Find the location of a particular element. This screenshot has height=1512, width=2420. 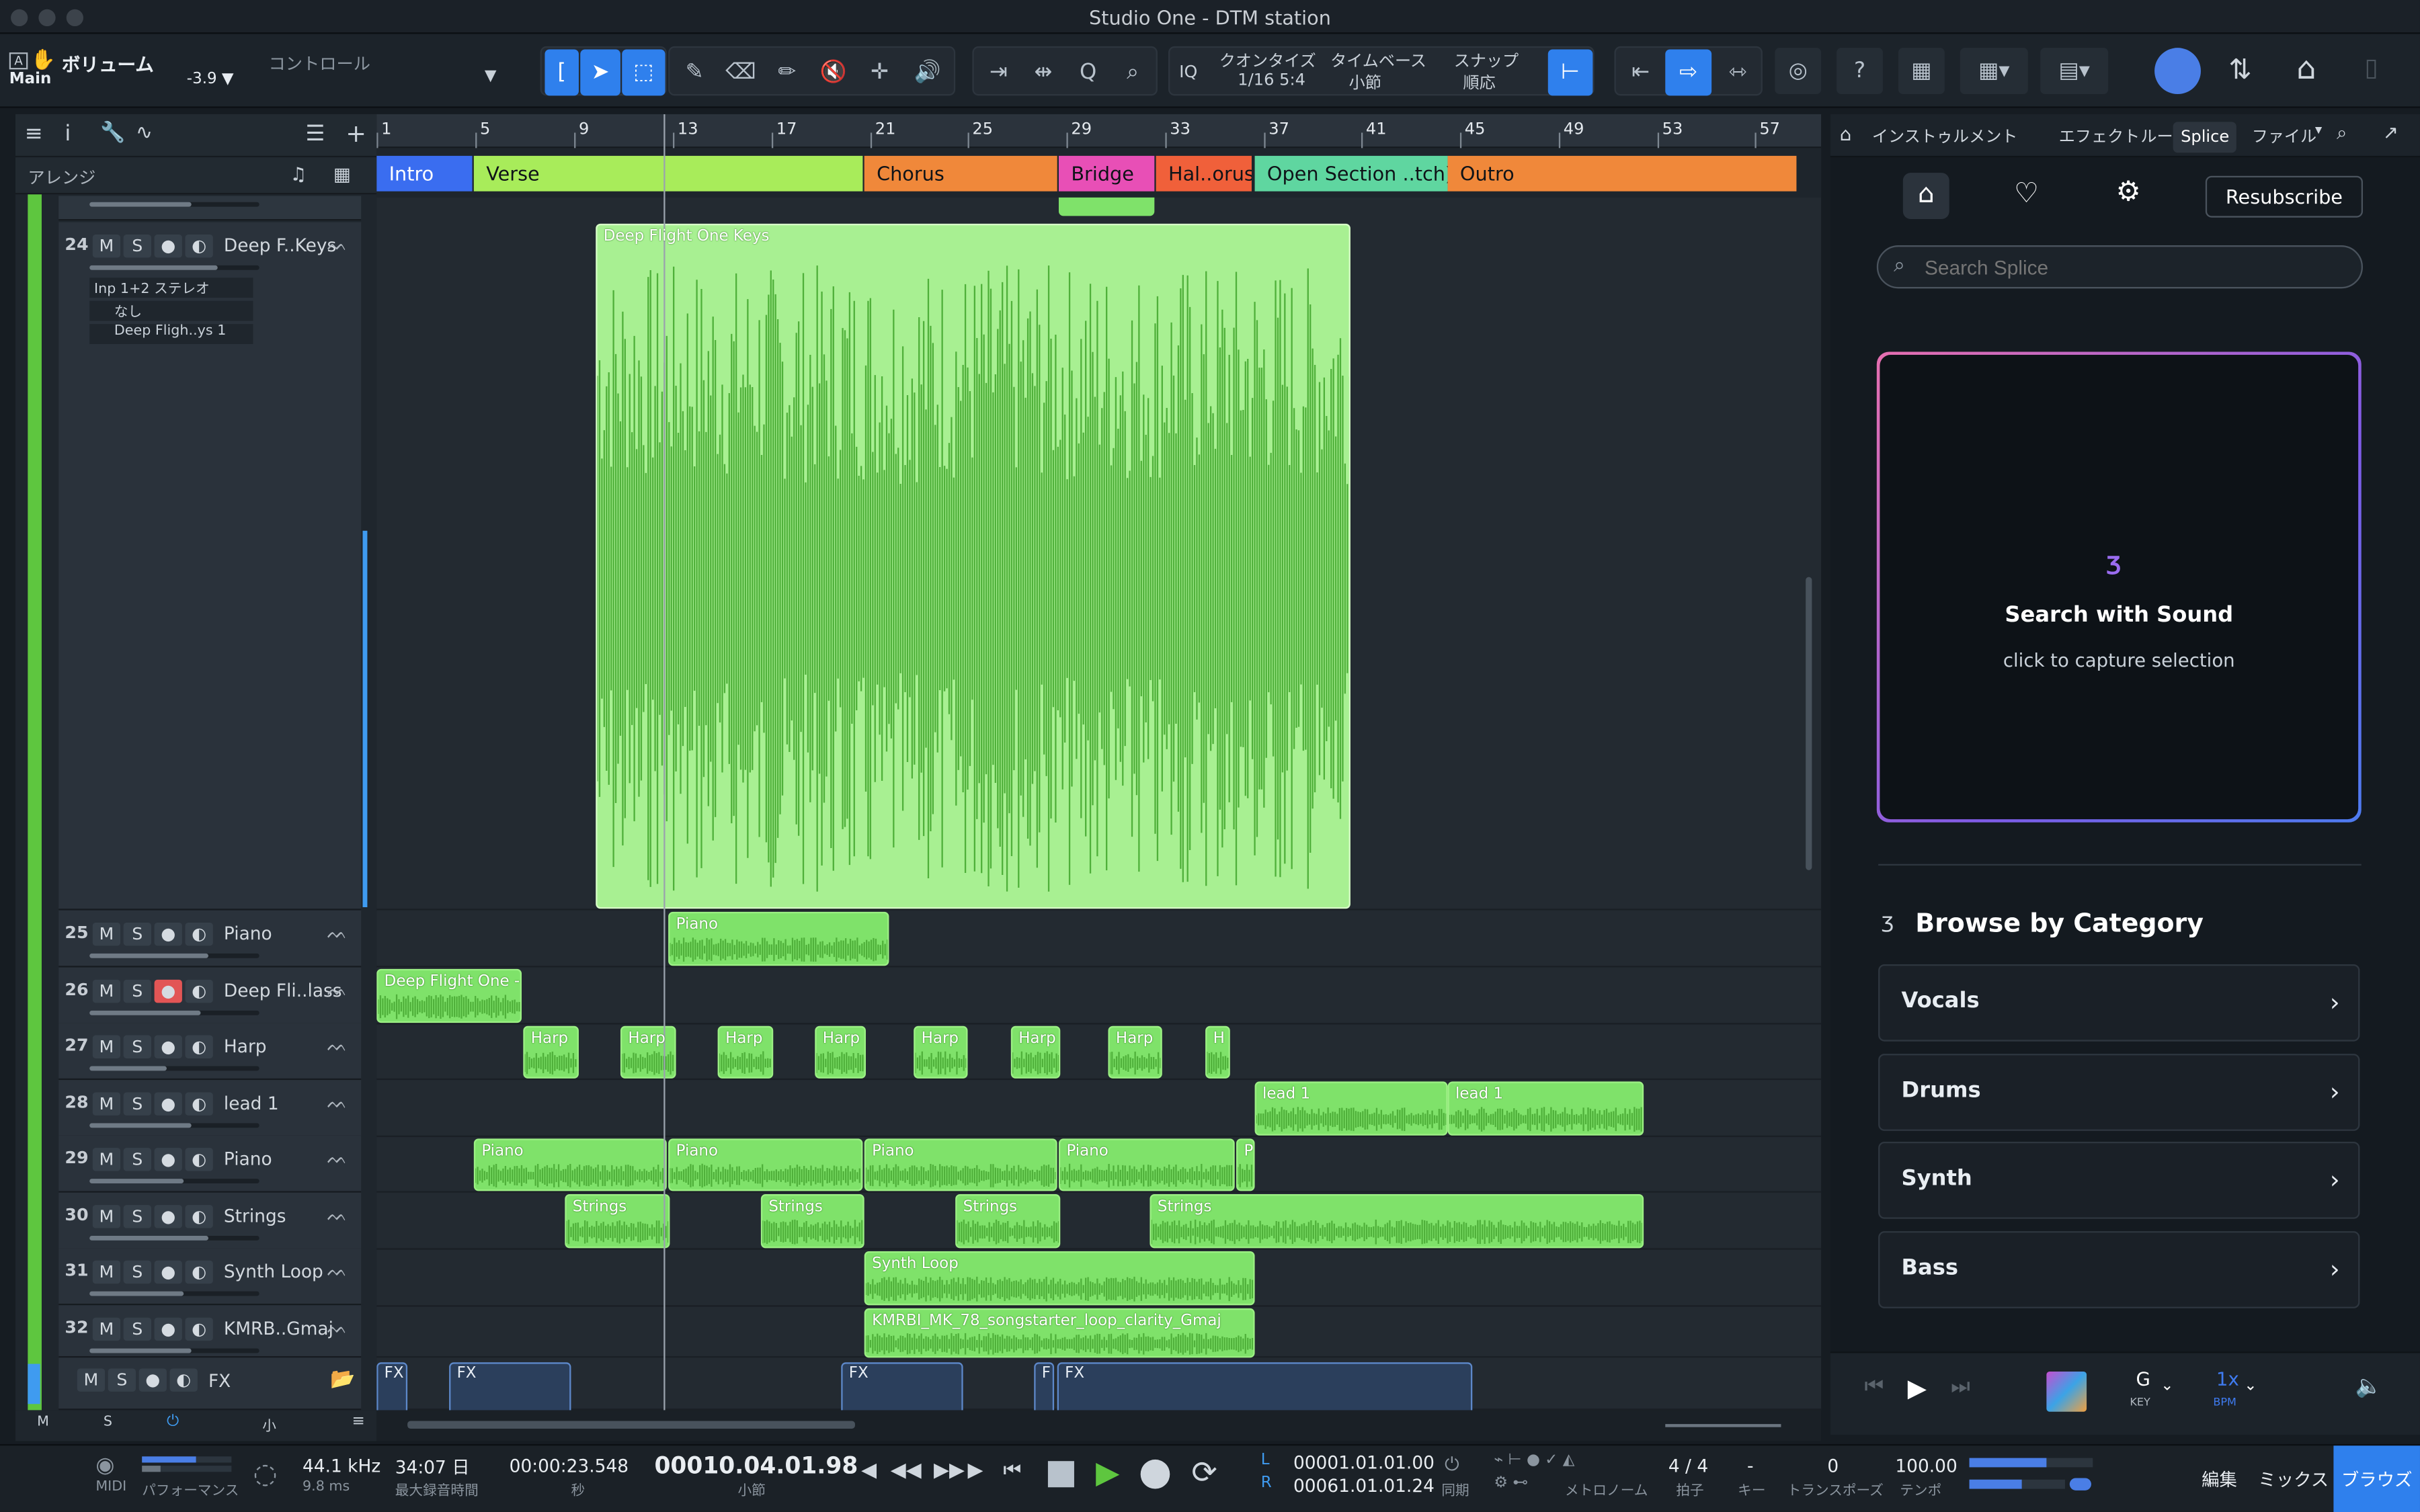

metronome-settings-icon: ⚙ ⊷ is located at coordinates (1511, 1484).